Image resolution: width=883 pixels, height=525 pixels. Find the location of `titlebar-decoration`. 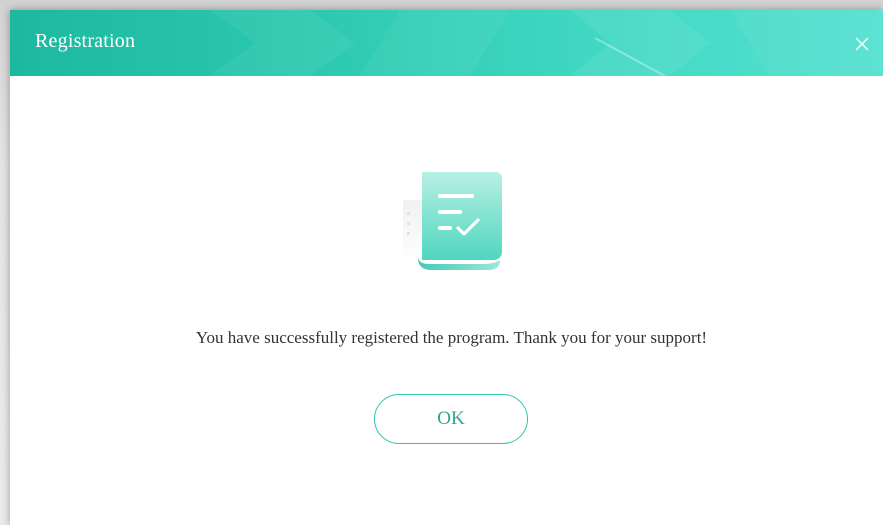

titlebar-decoration is located at coordinates (546, 43).